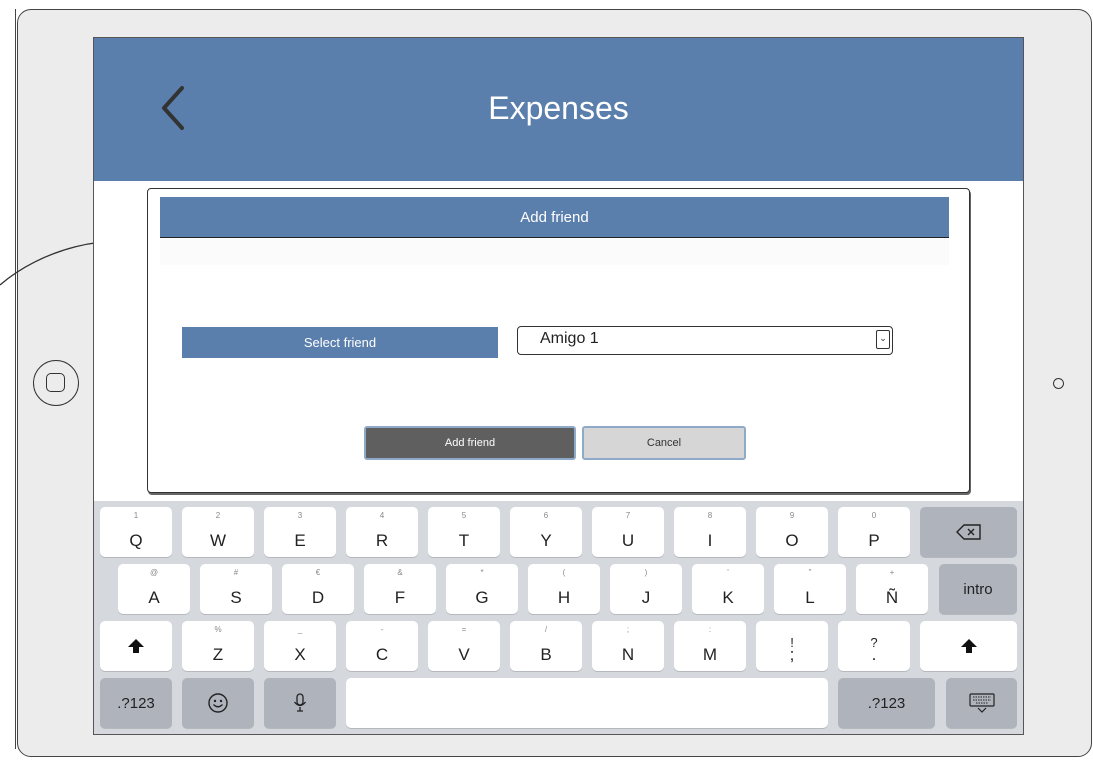 Image resolution: width=1093 pixels, height=760 pixels. I want to click on key-r: 4R, so click(382, 532).